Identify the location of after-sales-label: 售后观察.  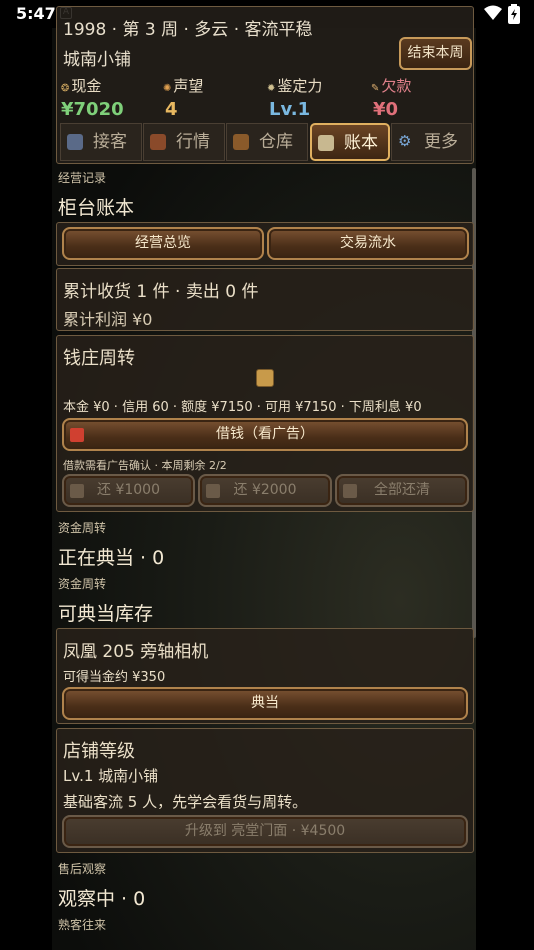
(82, 869).